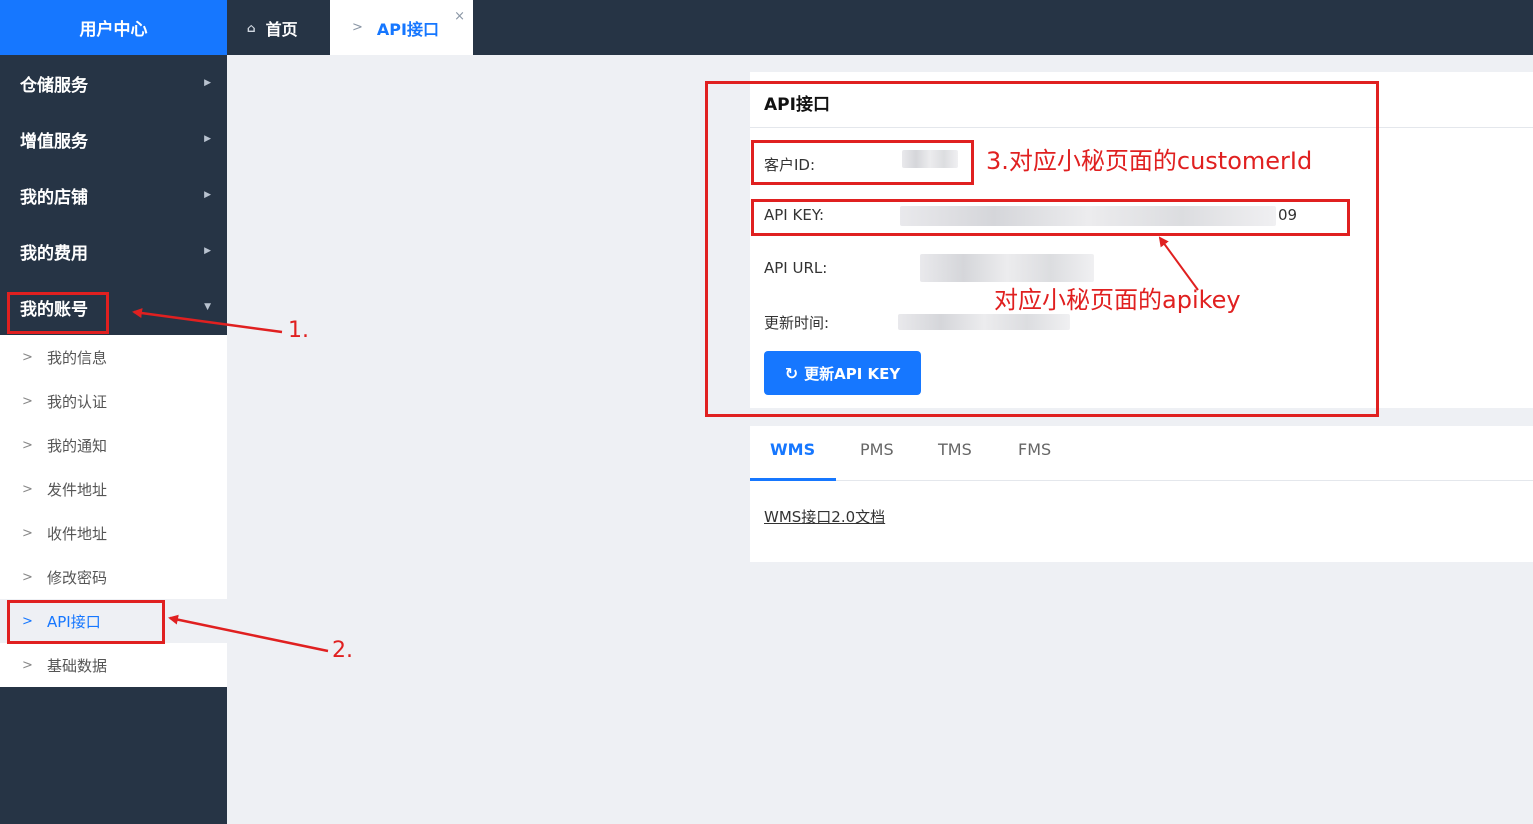  I want to click on annotation-apikey-note: 对应小秘页面的apikey, so click(1117, 300).